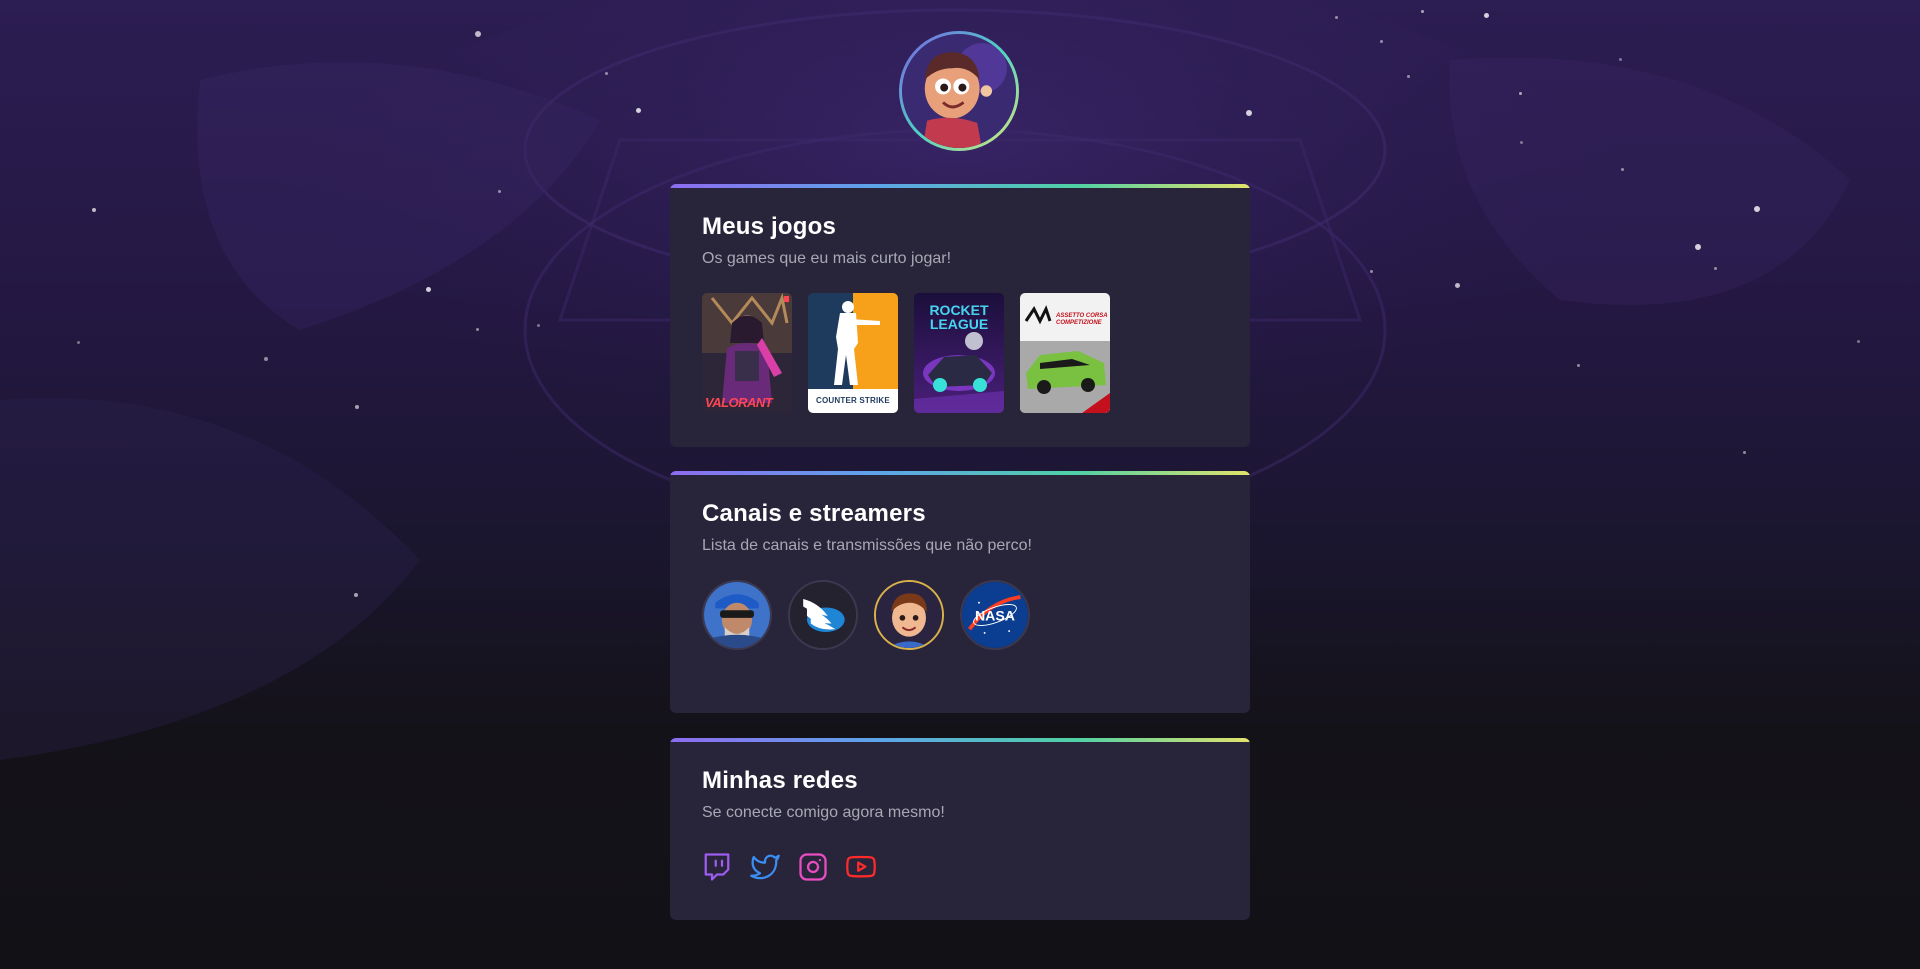  What do you see at coordinates (769, 226) in the screenshot?
I see `games-title: Meus jogos` at bounding box center [769, 226].